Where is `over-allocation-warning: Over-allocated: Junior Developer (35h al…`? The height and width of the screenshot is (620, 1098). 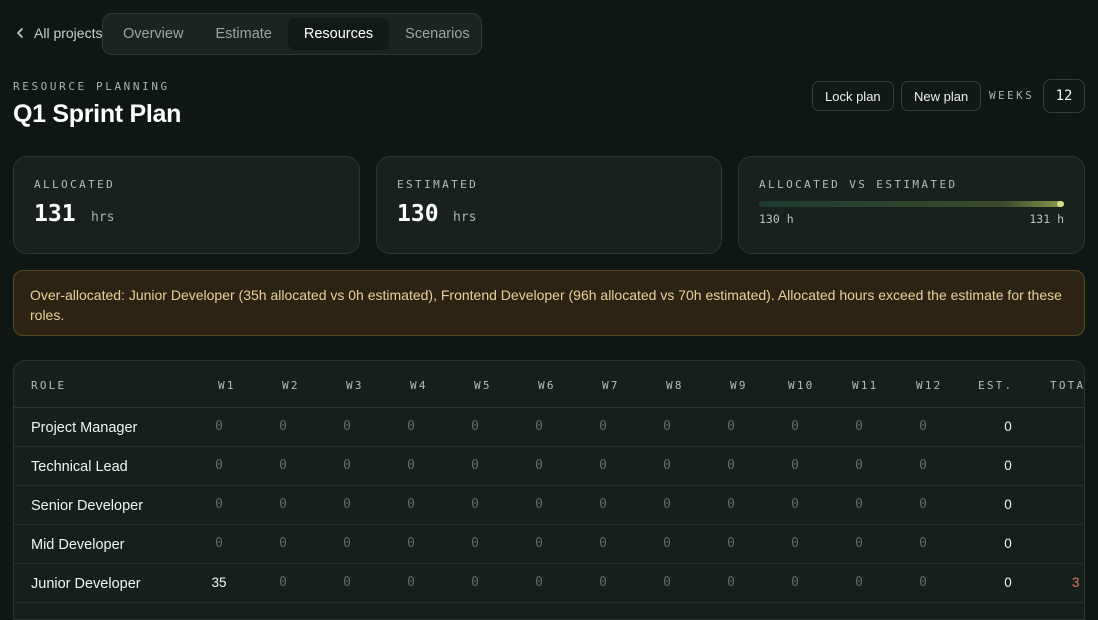
over-allocation-warning: Over-allocated: Junior Developer (35h al… is located at coordinates (549, 303).